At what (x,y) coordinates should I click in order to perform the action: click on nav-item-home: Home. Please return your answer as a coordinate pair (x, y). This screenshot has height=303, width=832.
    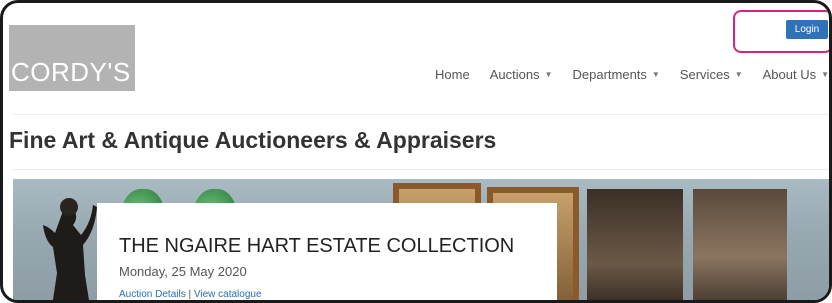
    Looking at the image, I should click on (452, 74).